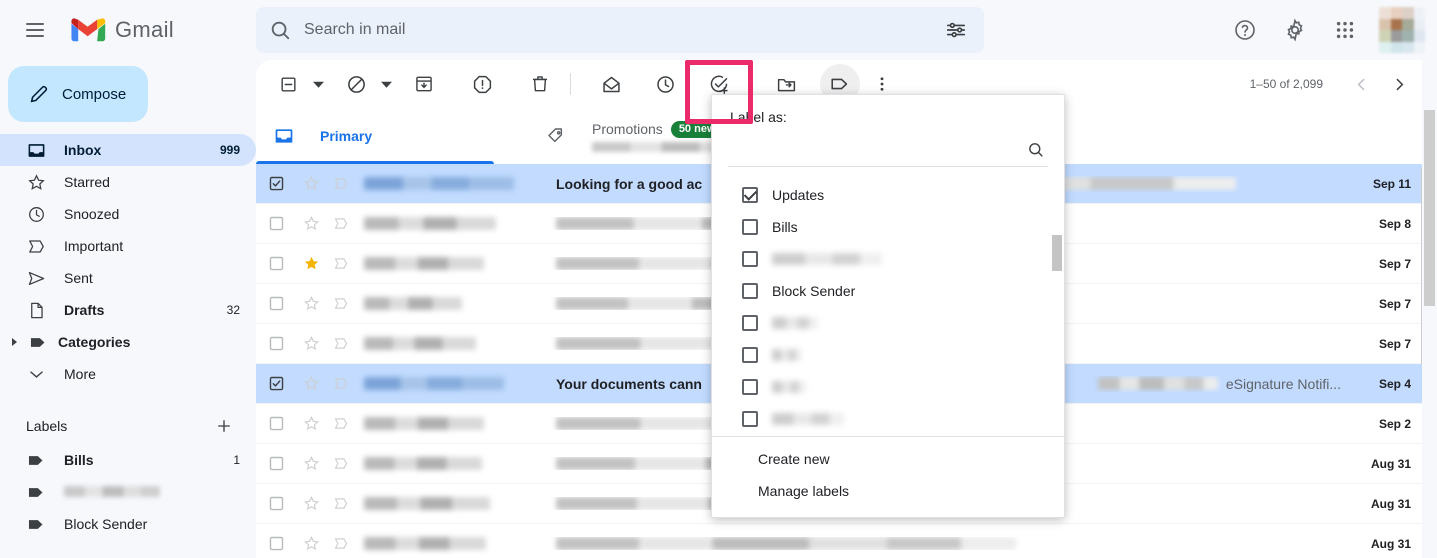 The image size is (1437, 558). Describe the element at coordinates (318, 84) in the screenshot. I see `select-all-dropdown-caret-icon` at that location.